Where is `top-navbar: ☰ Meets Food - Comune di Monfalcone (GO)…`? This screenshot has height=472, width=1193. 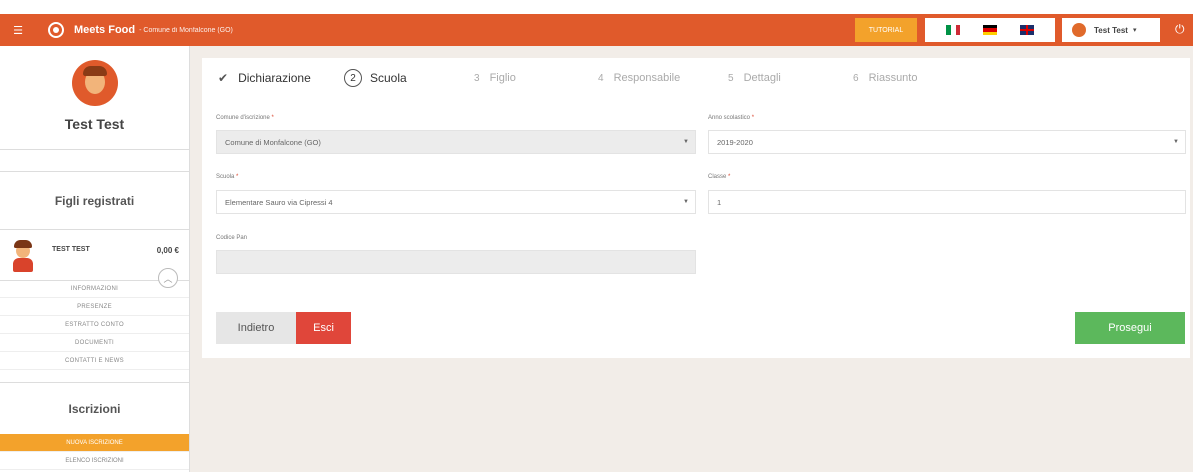
top-navbar: ☰ Meets Food - Comune di Monfalcone (GO)… is located at coordinates (596, 30).